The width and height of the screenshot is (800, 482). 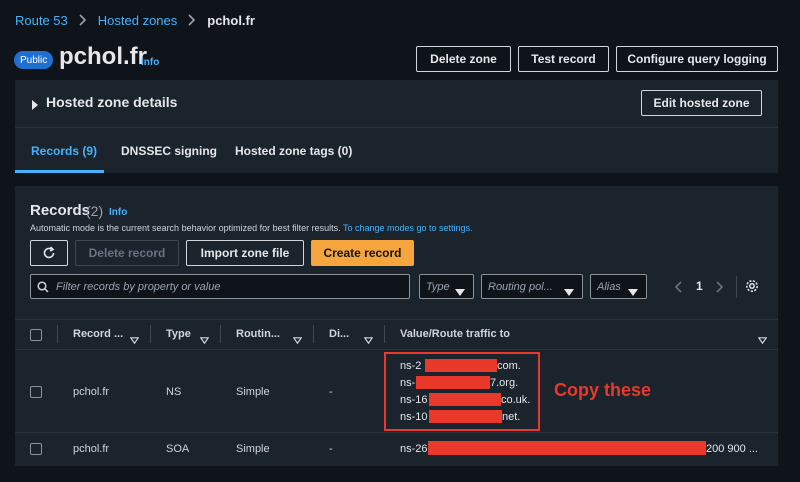 I want to click on pagination-divider, so click(x=736, y=287).